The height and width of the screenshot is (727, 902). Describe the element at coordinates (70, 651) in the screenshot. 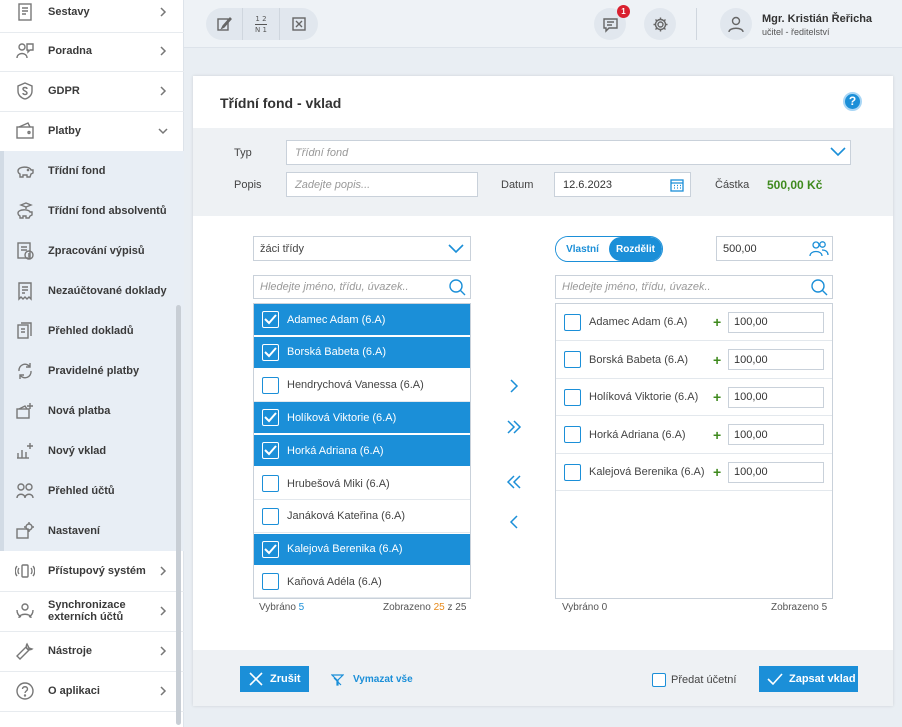

I see `sidebar-item-label: Nástroje` at that location.